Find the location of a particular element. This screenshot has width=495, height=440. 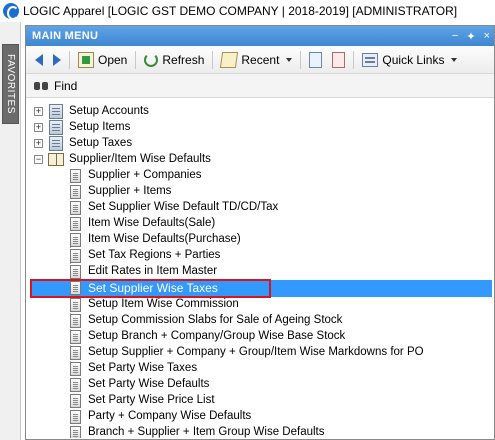

open-book-icon is located at coordinates (56, 159).